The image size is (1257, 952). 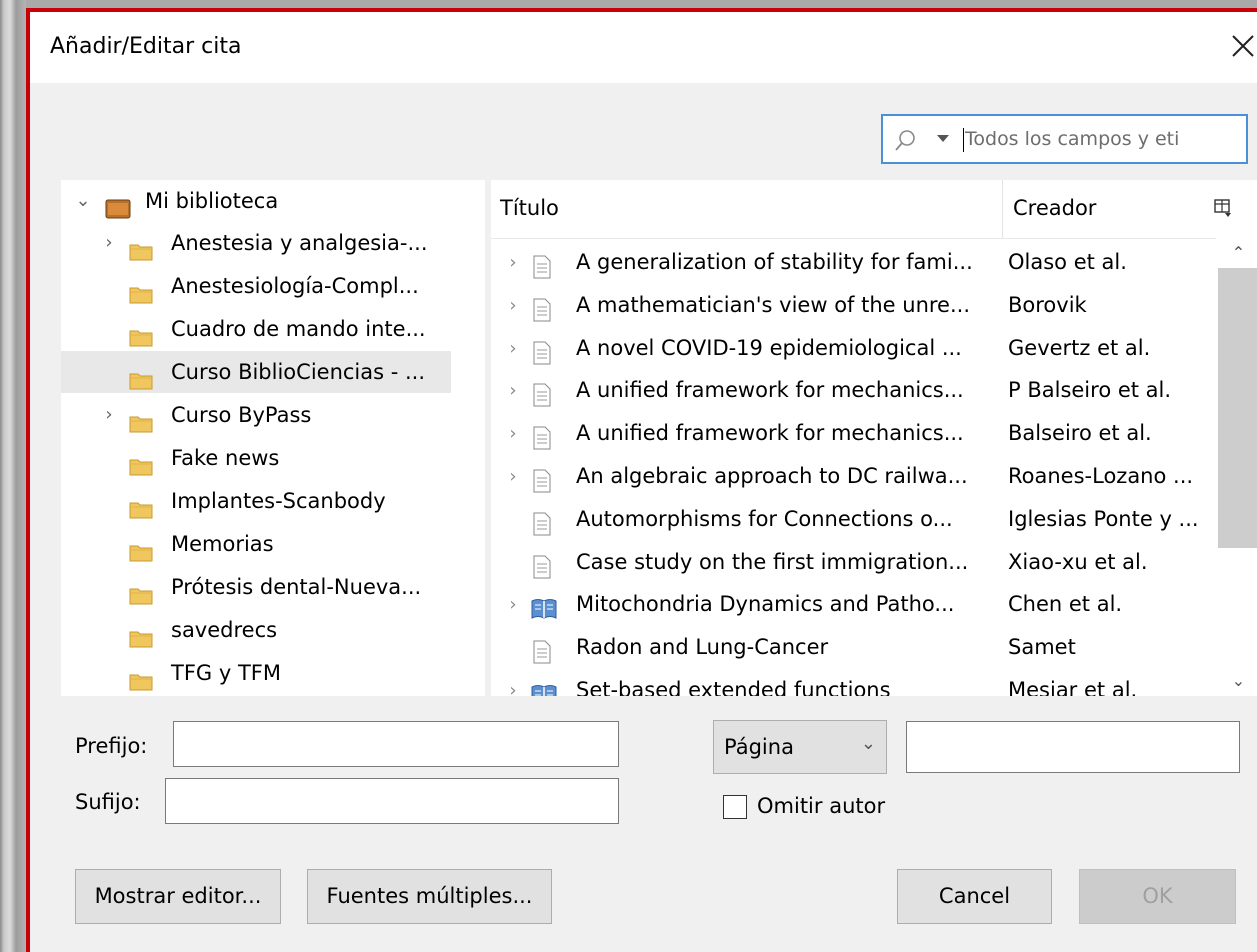 I want to click on items-scrollbar: ⌃ ⌄, so click(x=1236, y=467).